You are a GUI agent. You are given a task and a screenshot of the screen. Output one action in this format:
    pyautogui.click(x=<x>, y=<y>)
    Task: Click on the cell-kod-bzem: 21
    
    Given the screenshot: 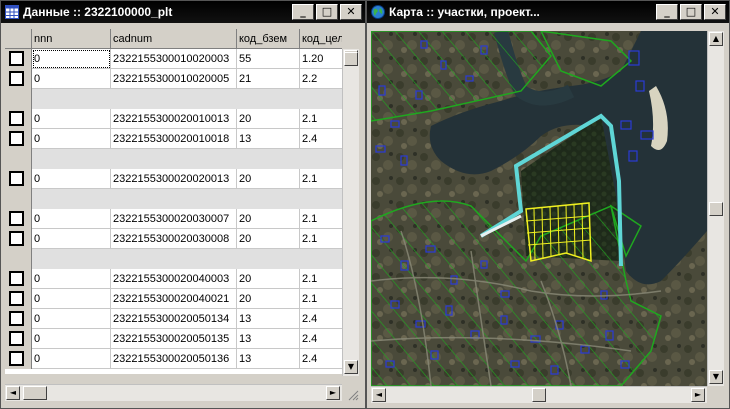 What is the action you would take?
    pyautogui.click(x=268, y=79)
    